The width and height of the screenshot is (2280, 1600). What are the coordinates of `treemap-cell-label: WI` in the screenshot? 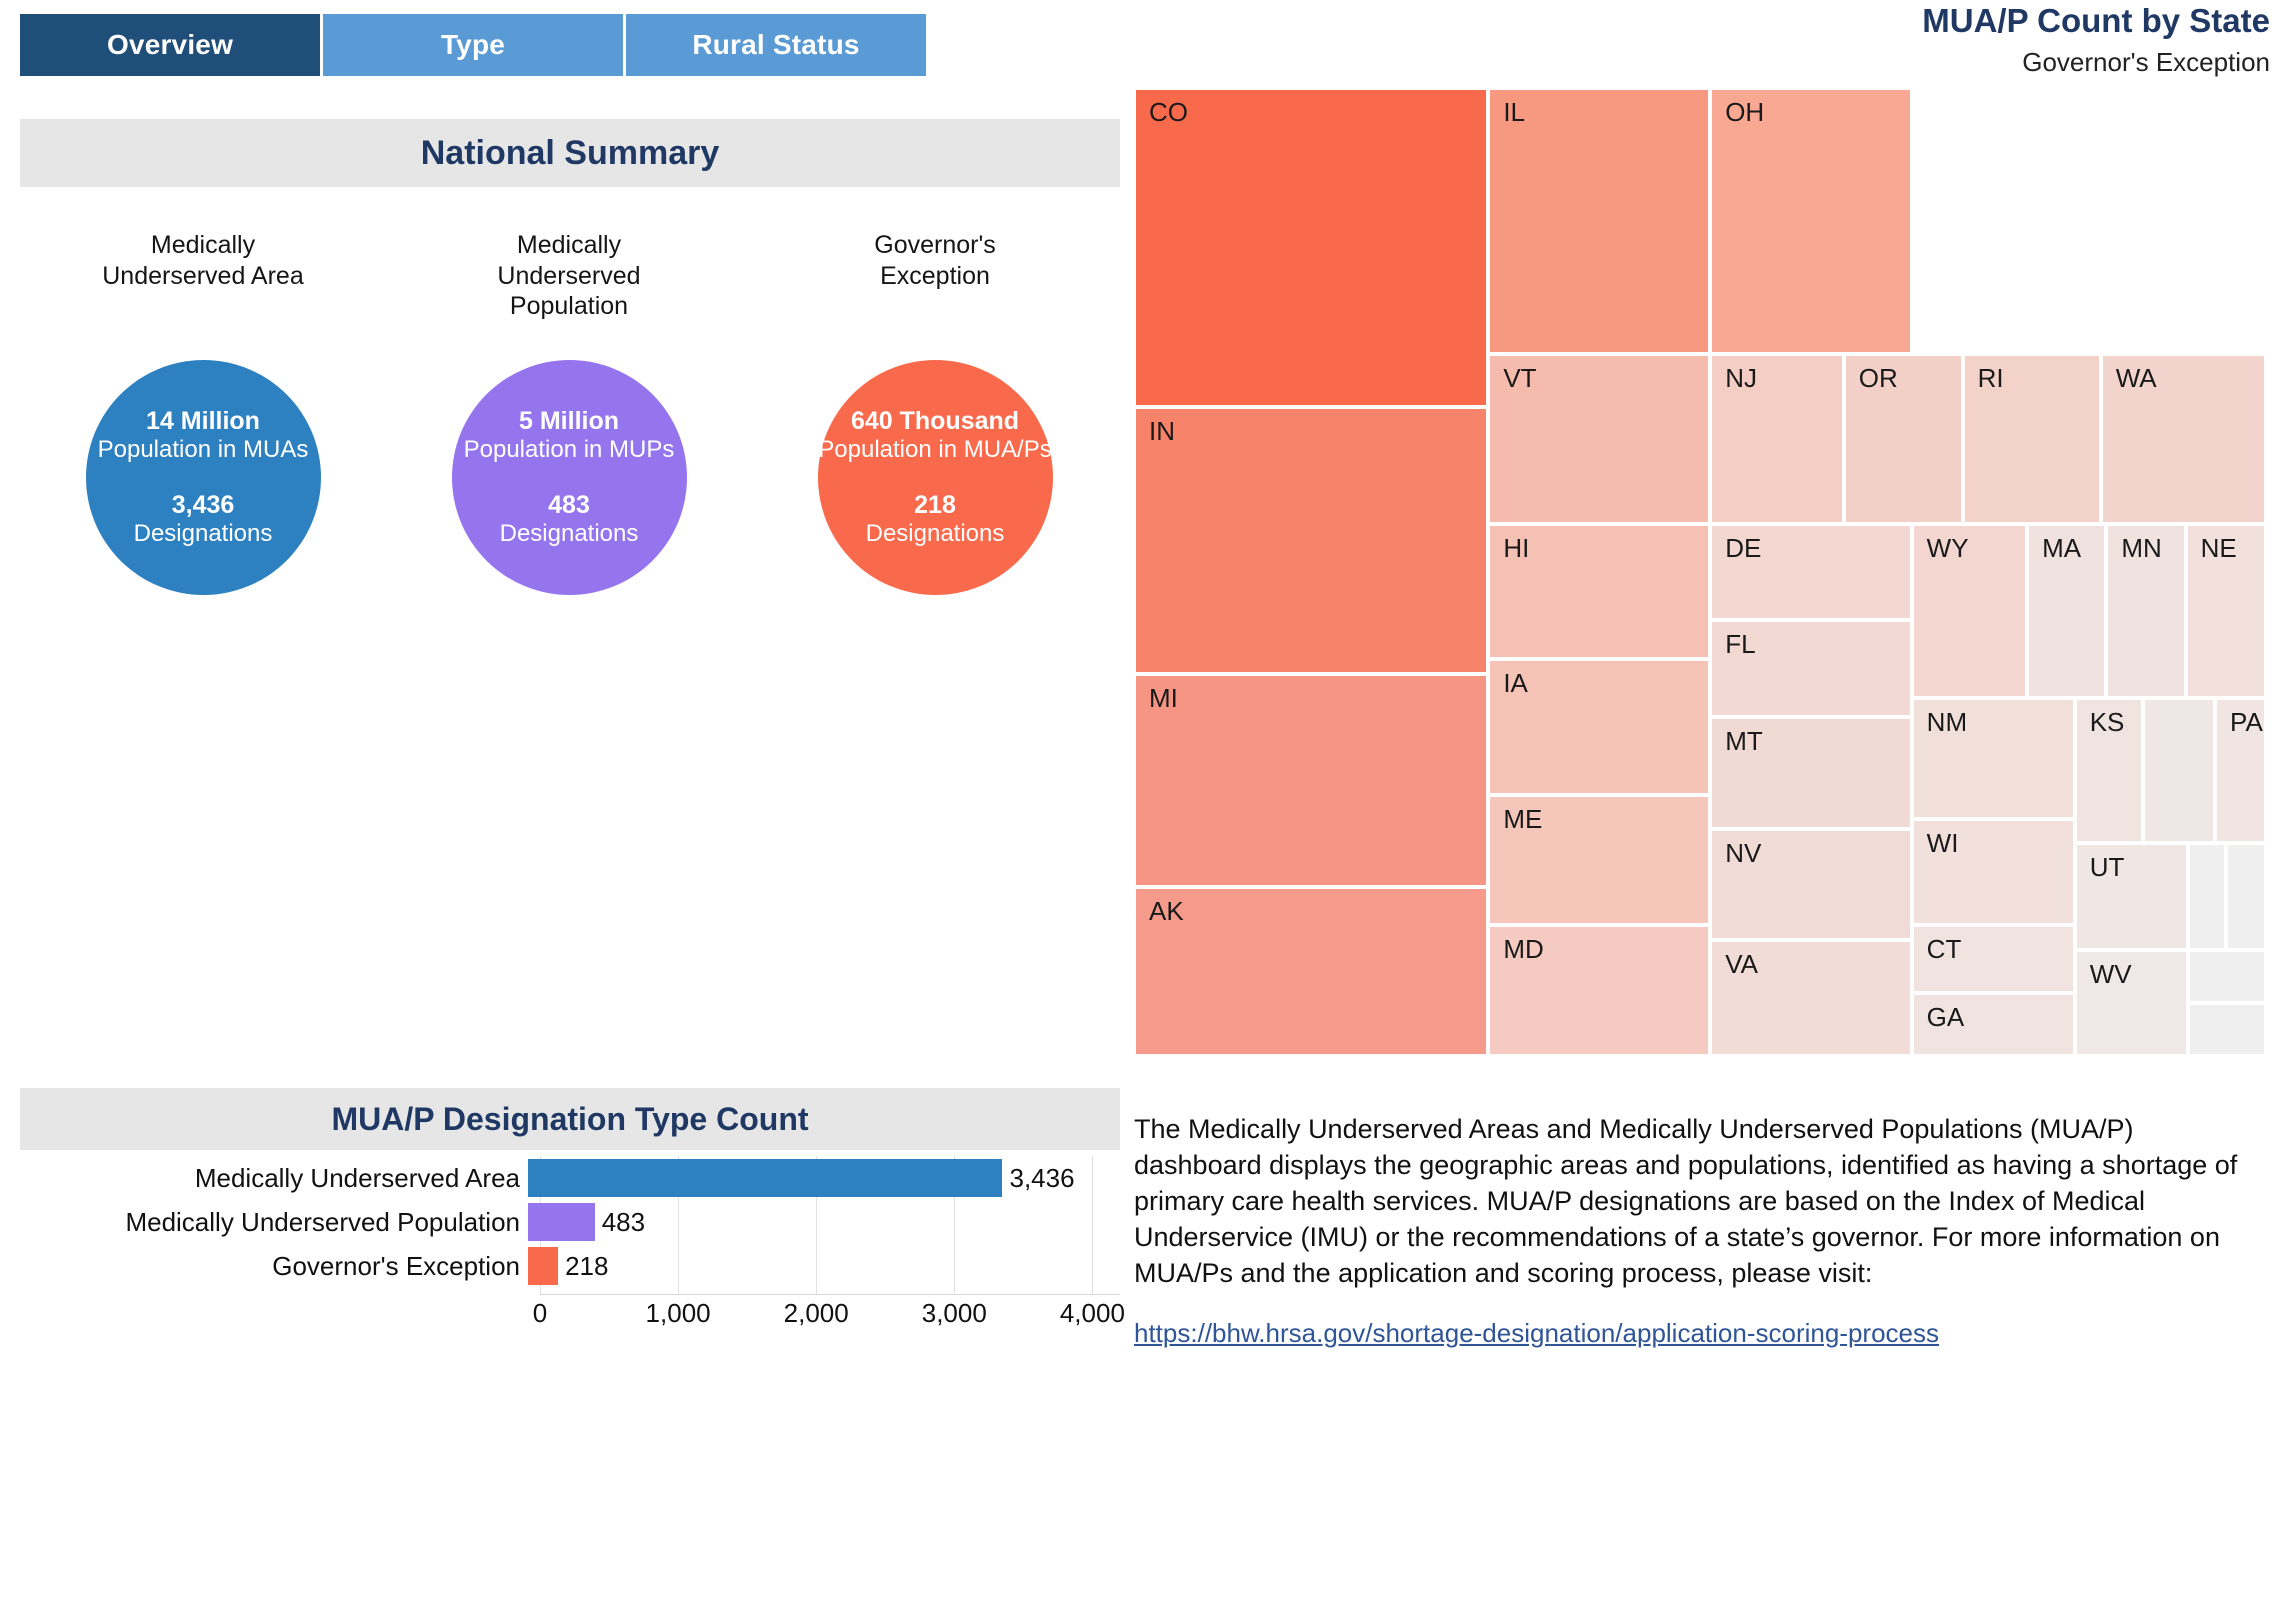 It's located at (1942, 842).